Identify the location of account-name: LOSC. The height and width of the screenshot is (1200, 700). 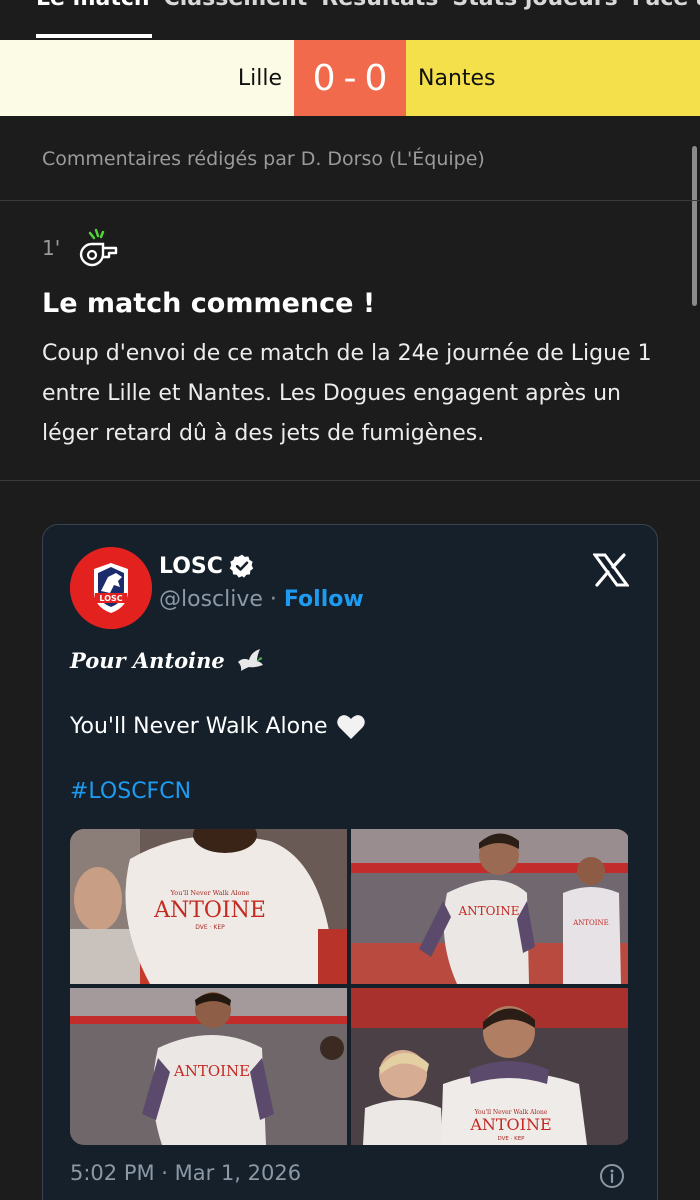
(191, 566).